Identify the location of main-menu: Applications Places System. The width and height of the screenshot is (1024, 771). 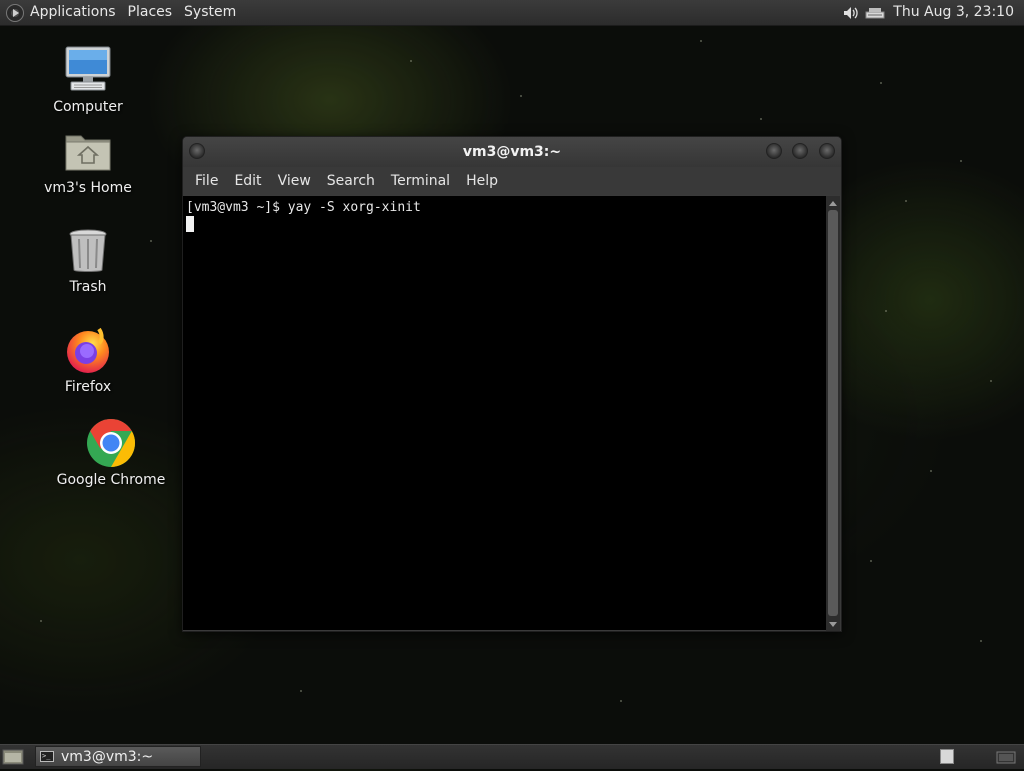
(121, 12).